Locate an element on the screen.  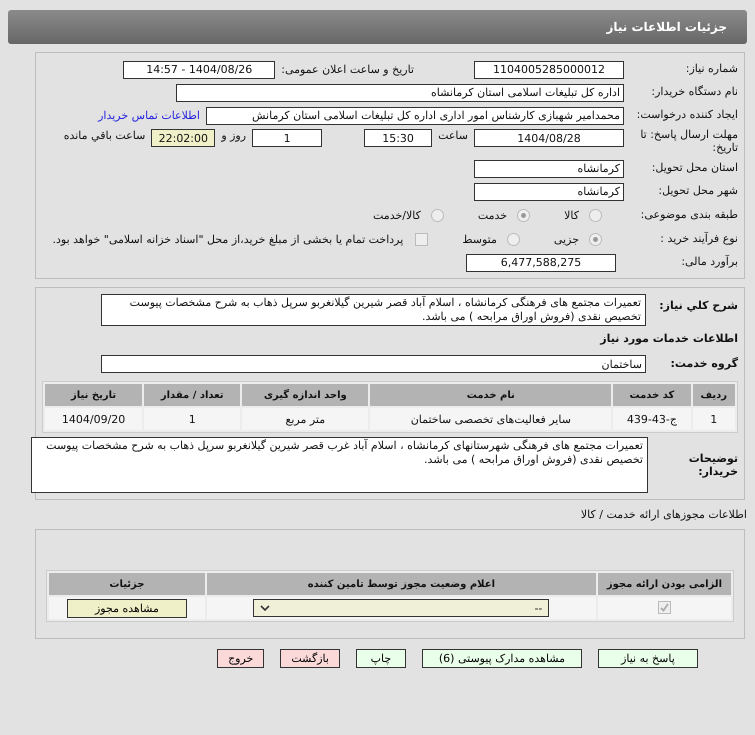
column-header: جزئیات is located at coordinates (127, 584).